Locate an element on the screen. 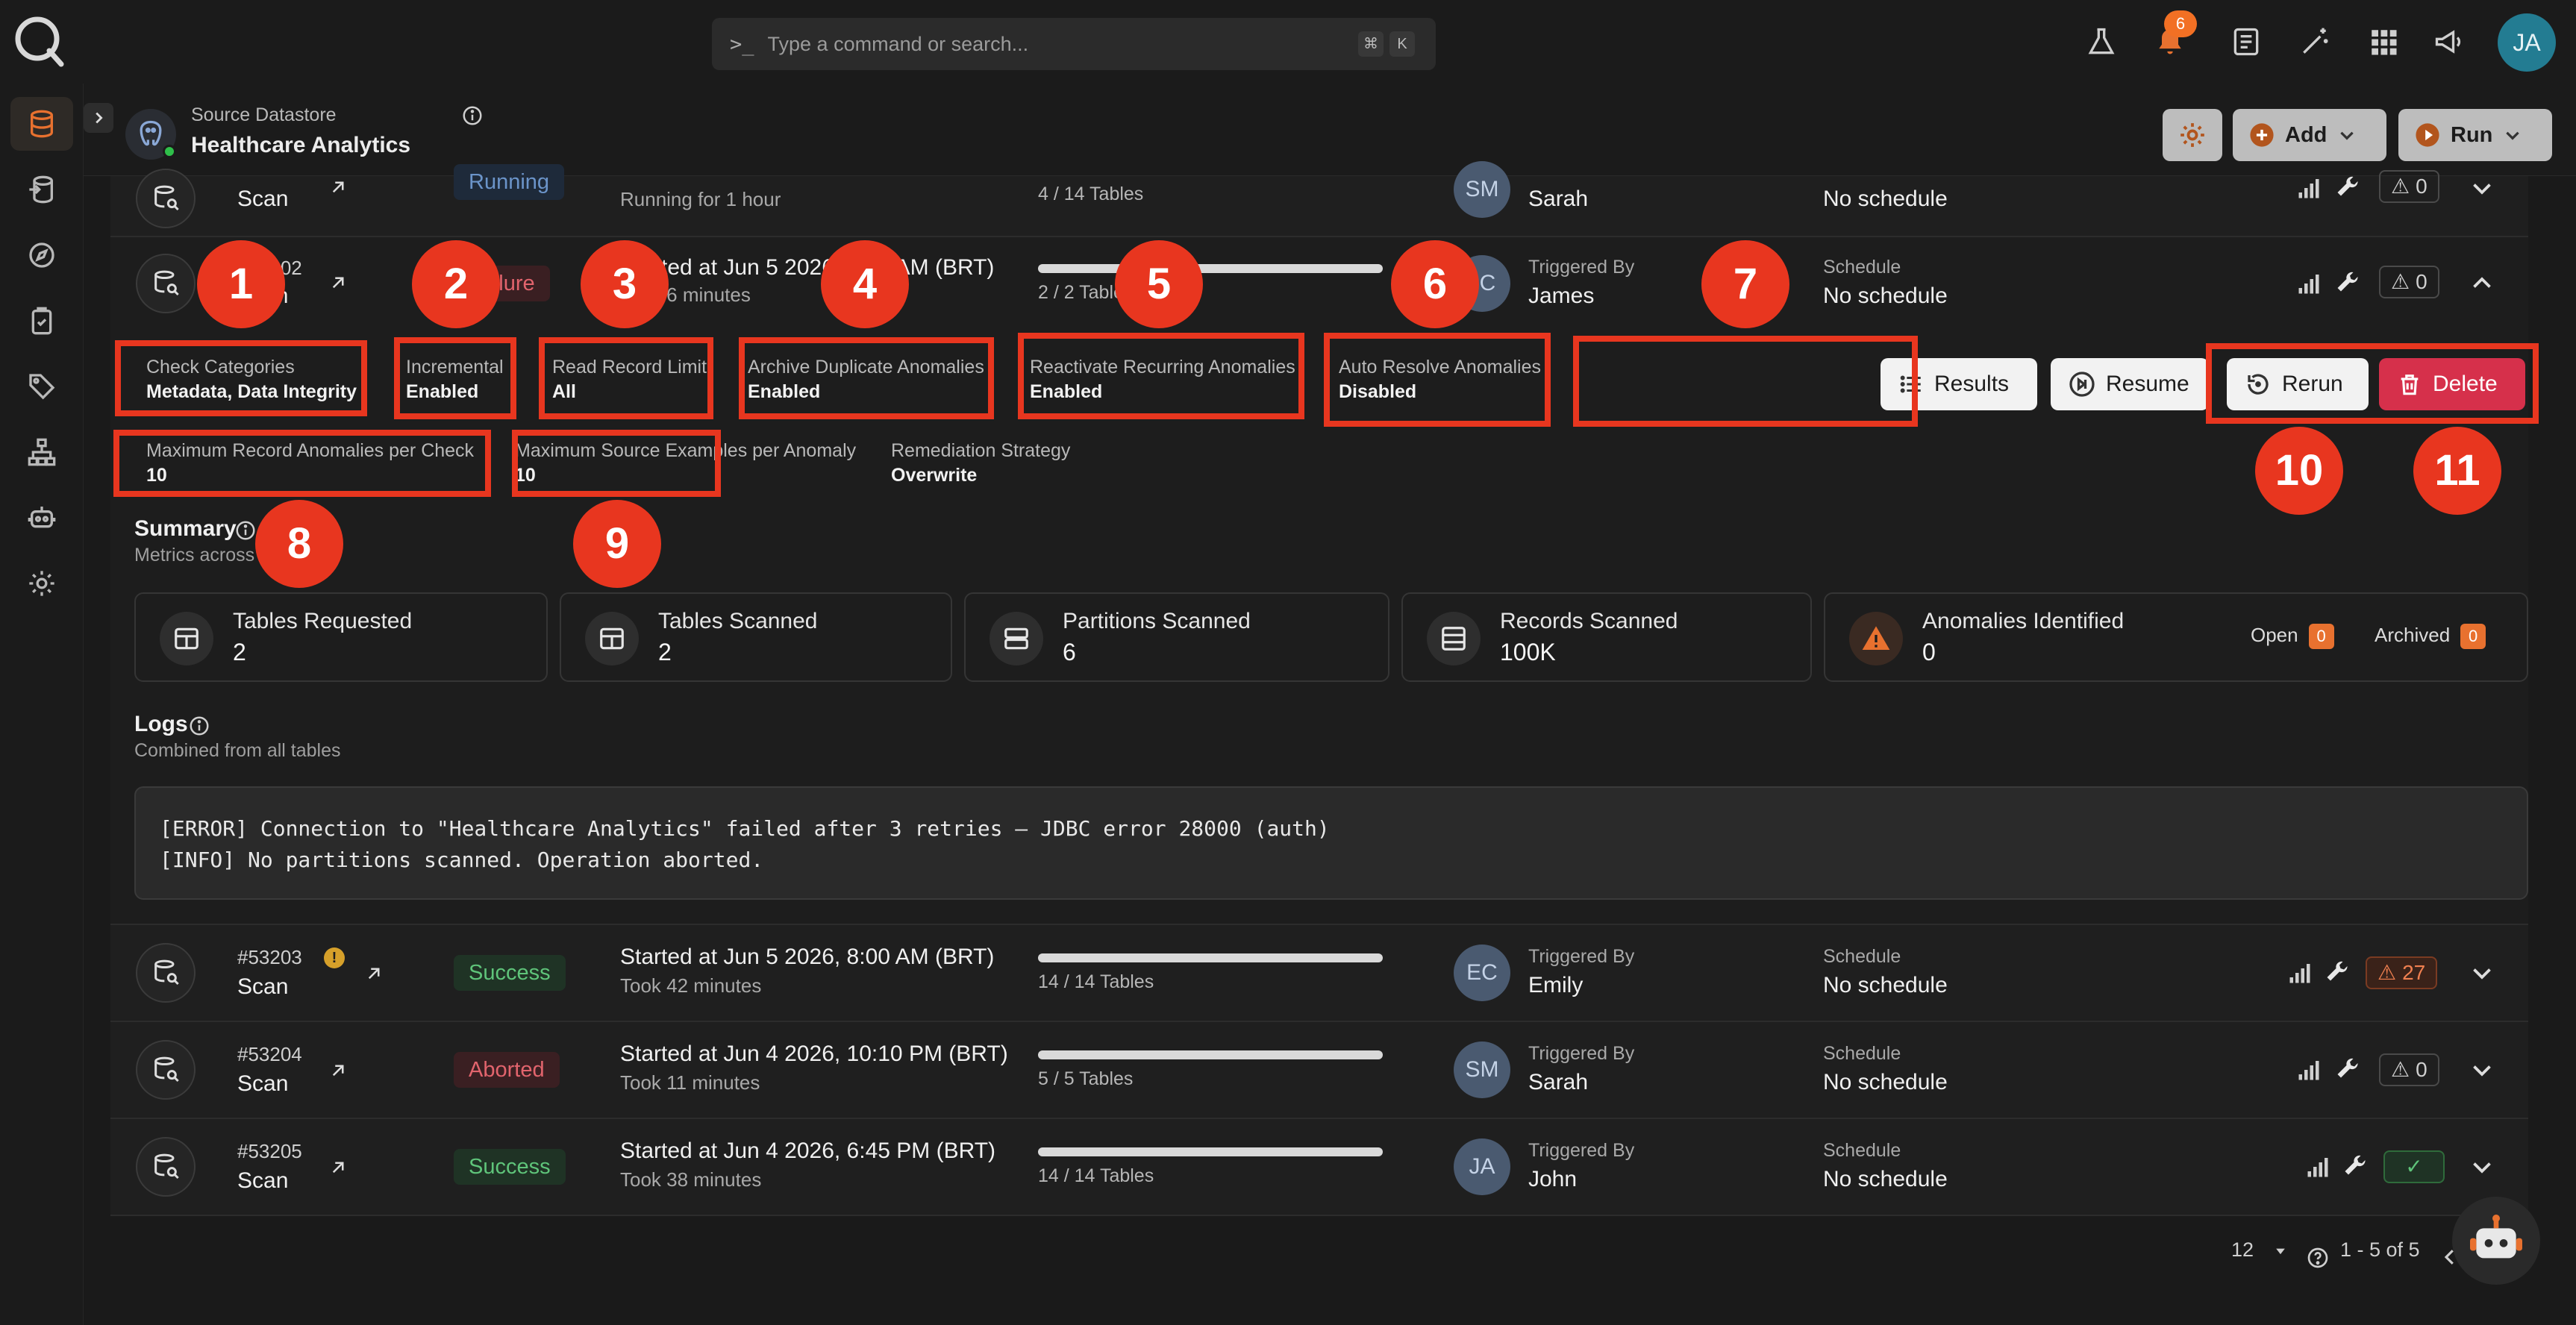  command-search-input: >_ Type a command or search... ⌘ K is located at coordinates (1074, 44).